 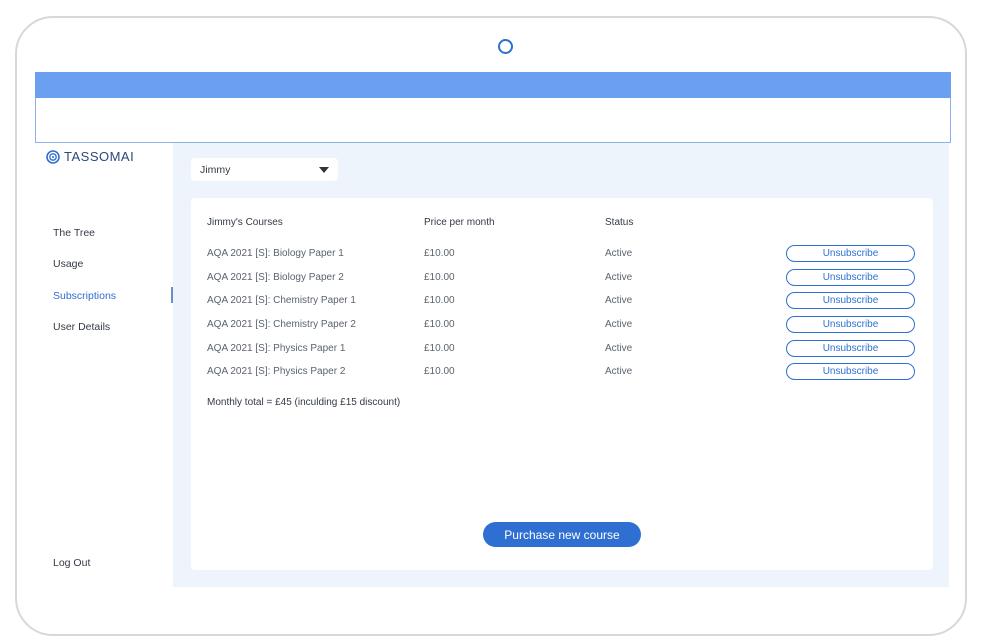 What do you see at coordinates (53, 156) in the screenshot?
I see `spiral-logo-icon` at bounding box center [53, 156].